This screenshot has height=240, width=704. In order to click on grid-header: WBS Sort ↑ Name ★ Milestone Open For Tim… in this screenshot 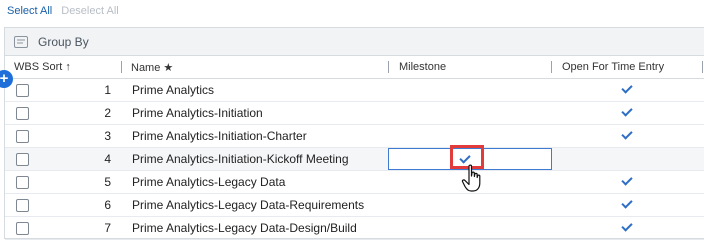, I will do `click(354, 67)`.